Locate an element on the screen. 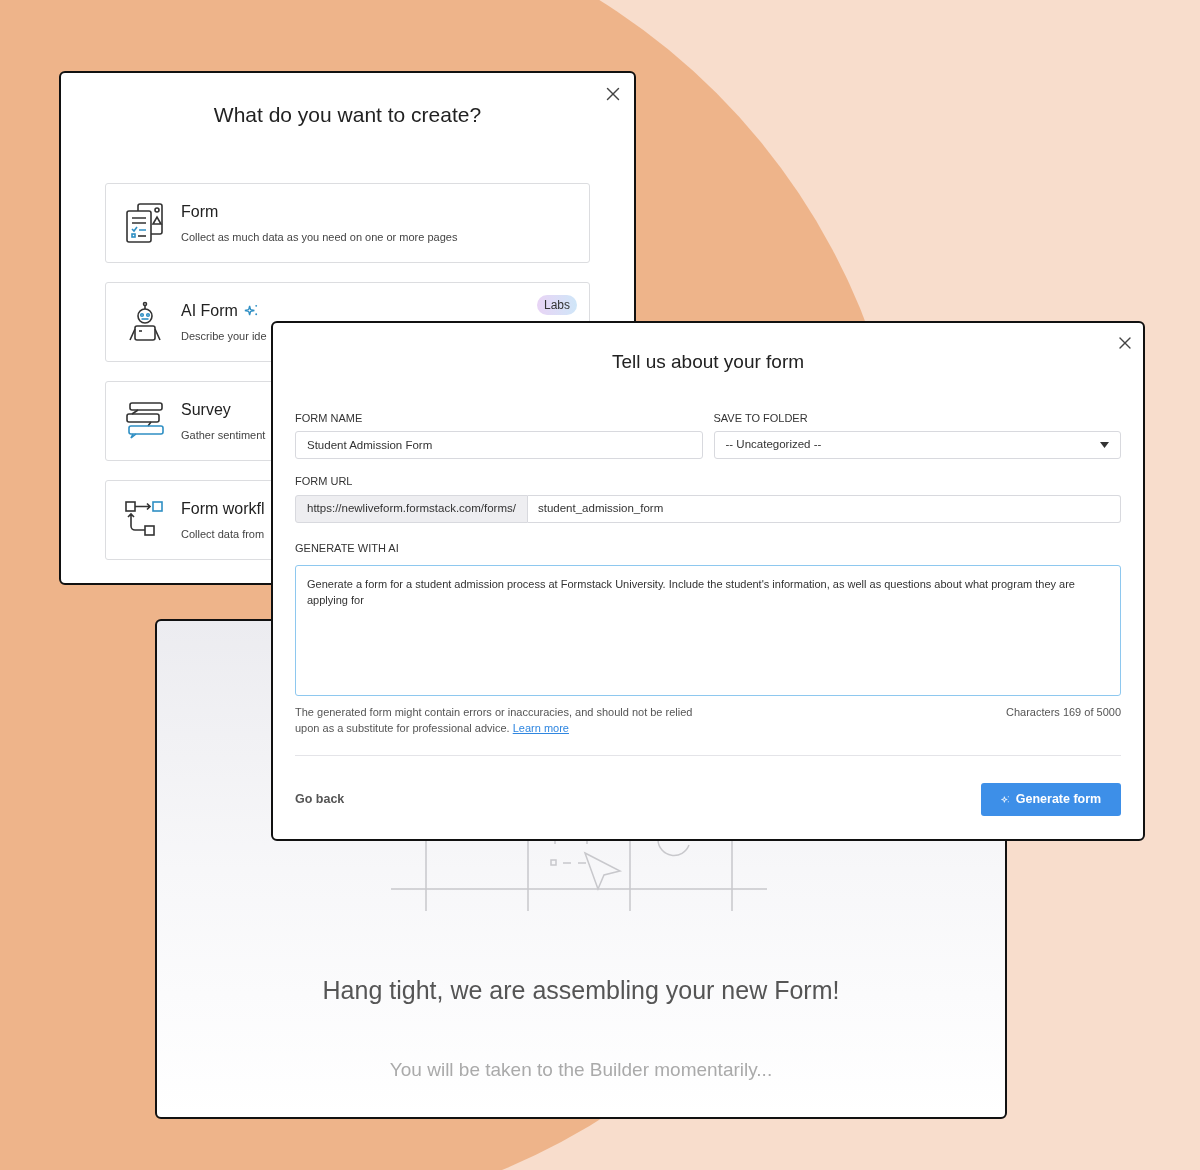 The image size is (1200, 1170). learn-more-link: Learn more is located at coordinates (540, 728).